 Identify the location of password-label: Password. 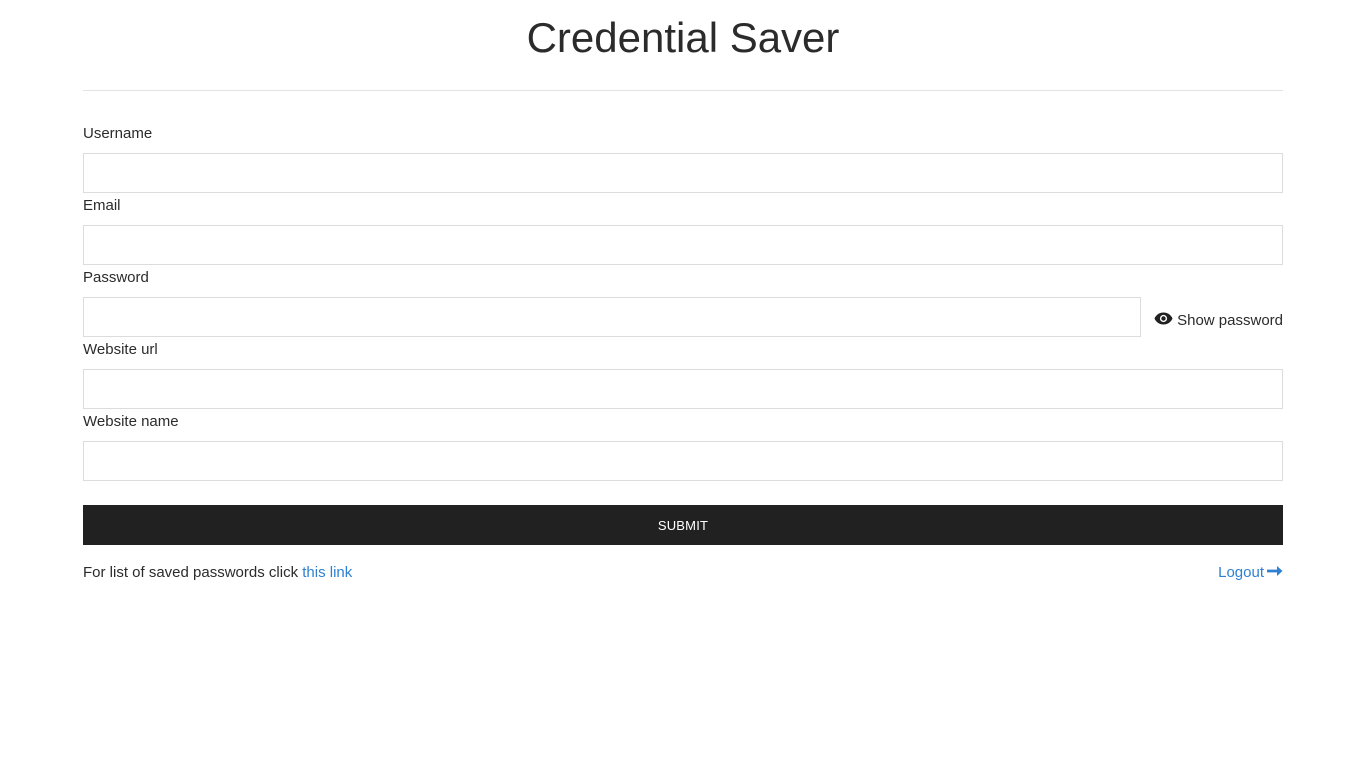
(116, 277).